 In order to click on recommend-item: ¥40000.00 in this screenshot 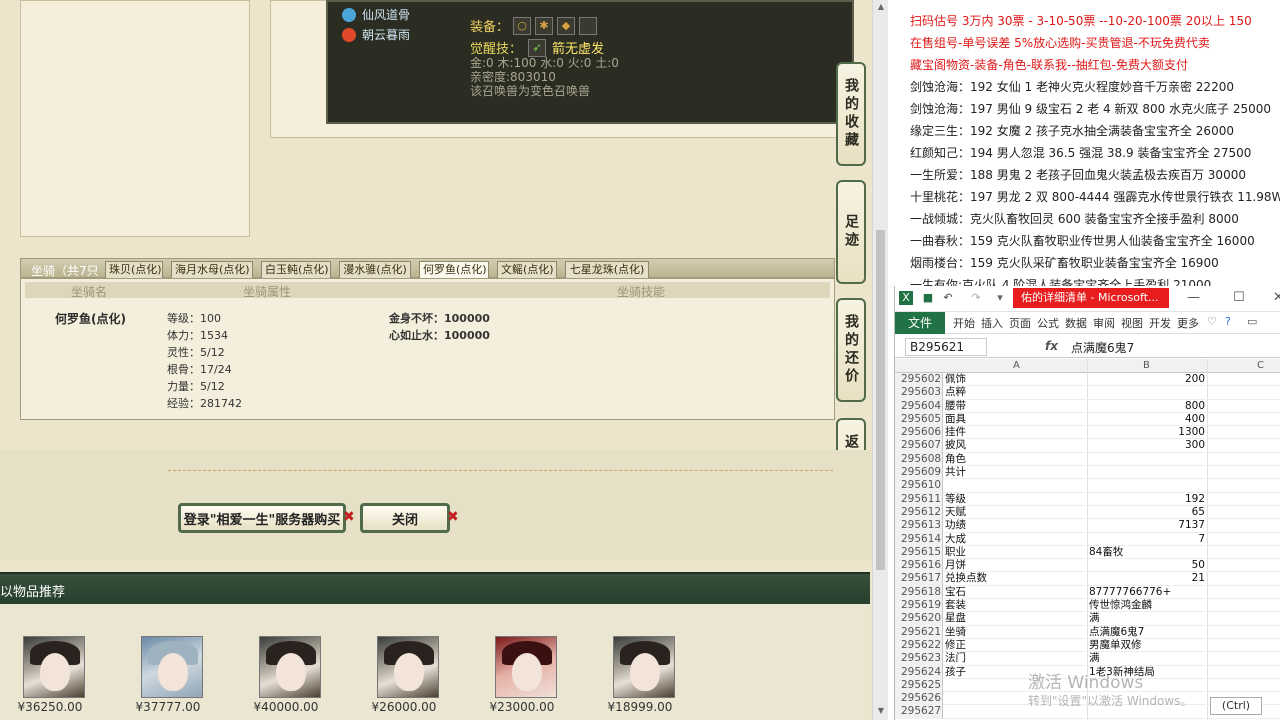, I will do `click(287, 675)`.